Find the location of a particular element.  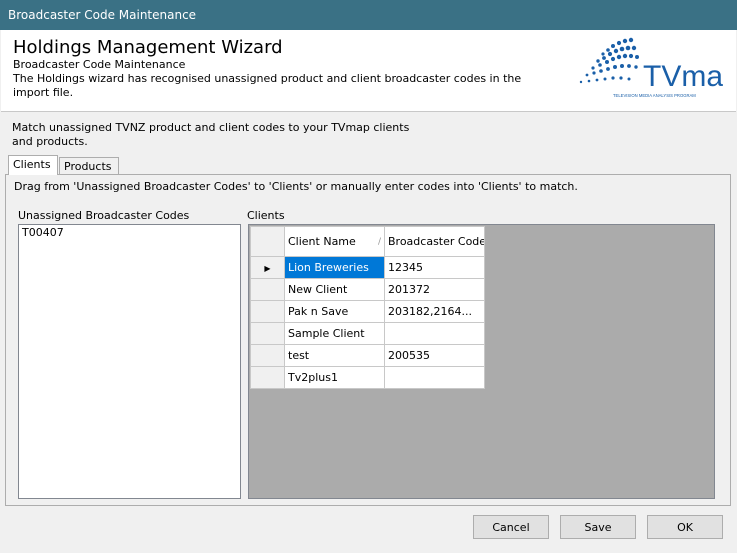

client-name-cell: Tv2plus1 is located at coordinates (334, 377).